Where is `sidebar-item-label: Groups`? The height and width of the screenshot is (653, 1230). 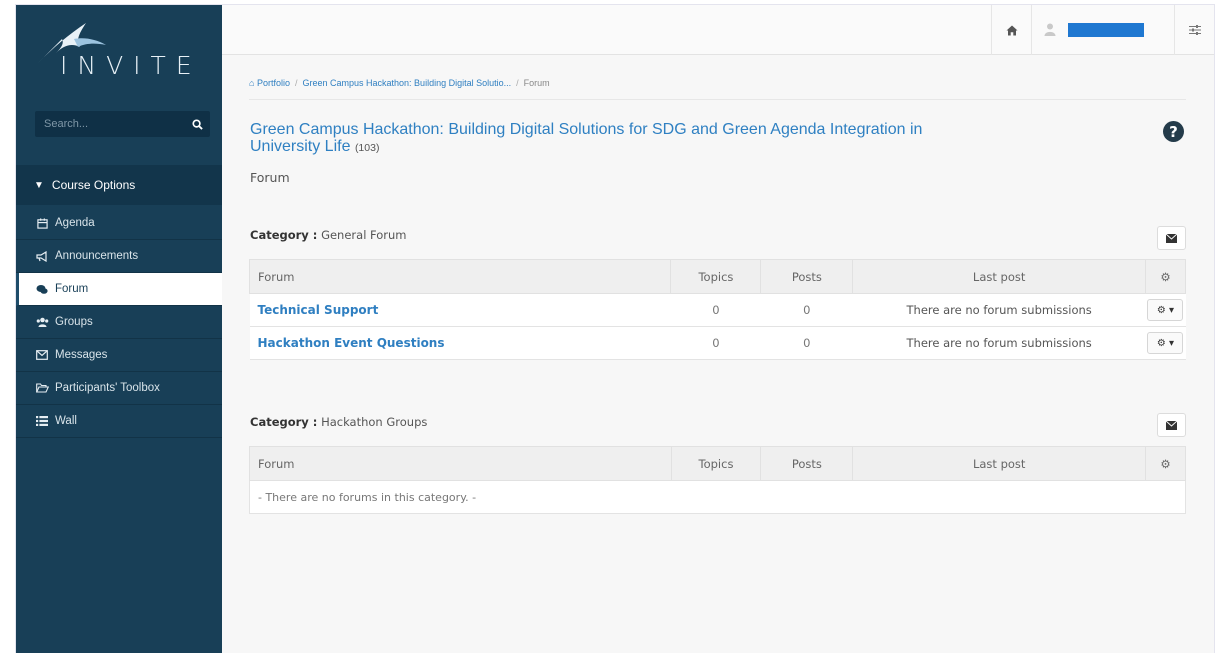 sidebar-item-label: Groups is located at coordinates (74, 322).